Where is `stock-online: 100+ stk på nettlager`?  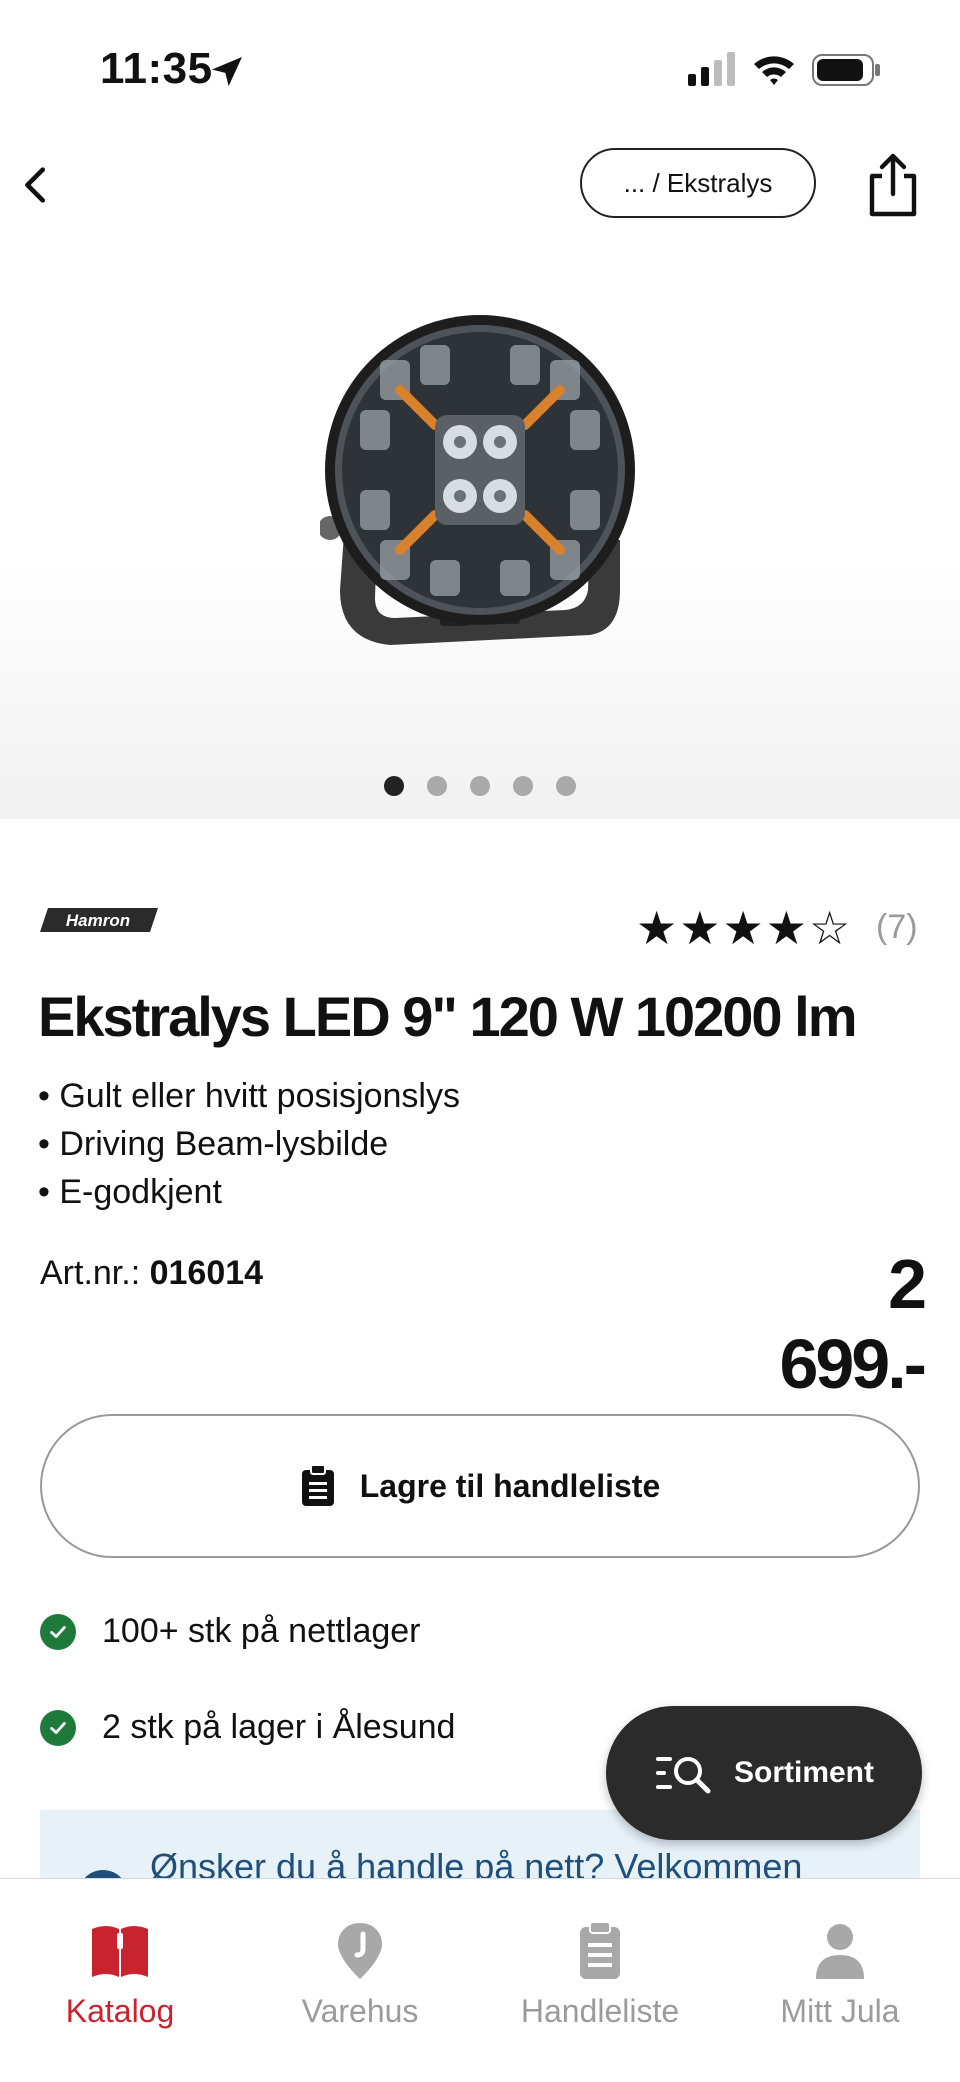
stock-online: 100+ stk på nettlager is located at coordinates (230, 1631).